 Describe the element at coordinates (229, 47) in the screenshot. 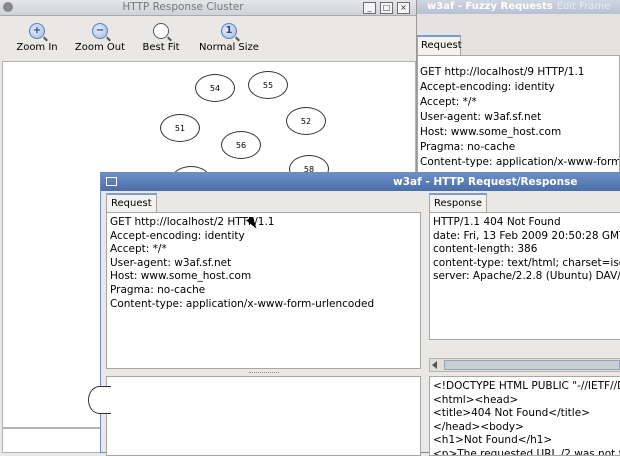

I see `normal-size-label: Normal Size` at that location.